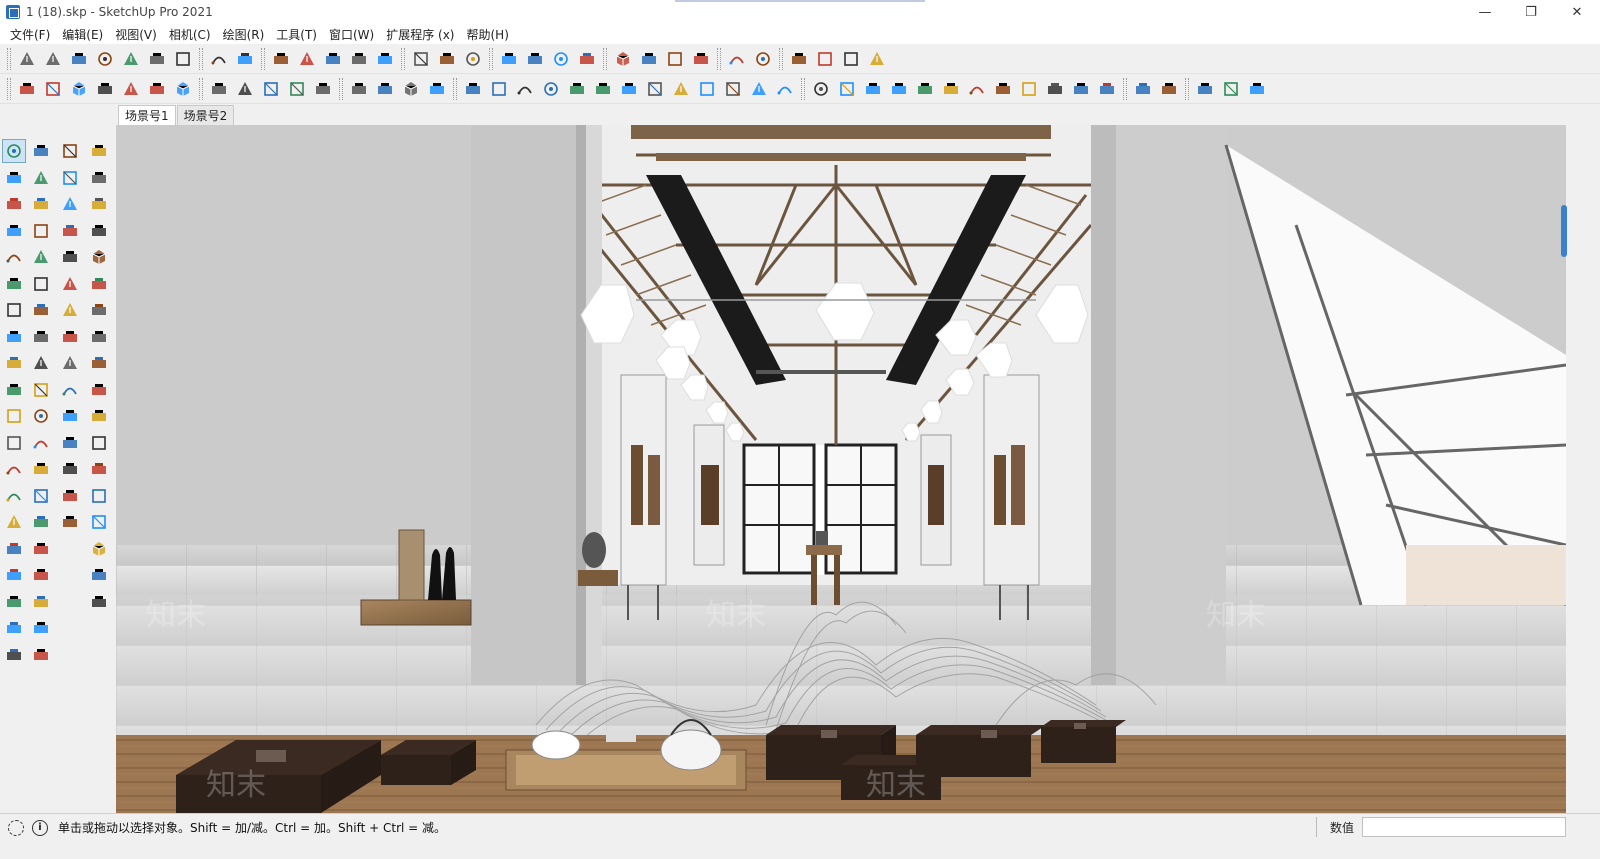 Image resolution: width=1600 pixels, height=859 pixels. Describe the element at coordinates (421, 59) in the screenshot. I see `xray-button` at that location.